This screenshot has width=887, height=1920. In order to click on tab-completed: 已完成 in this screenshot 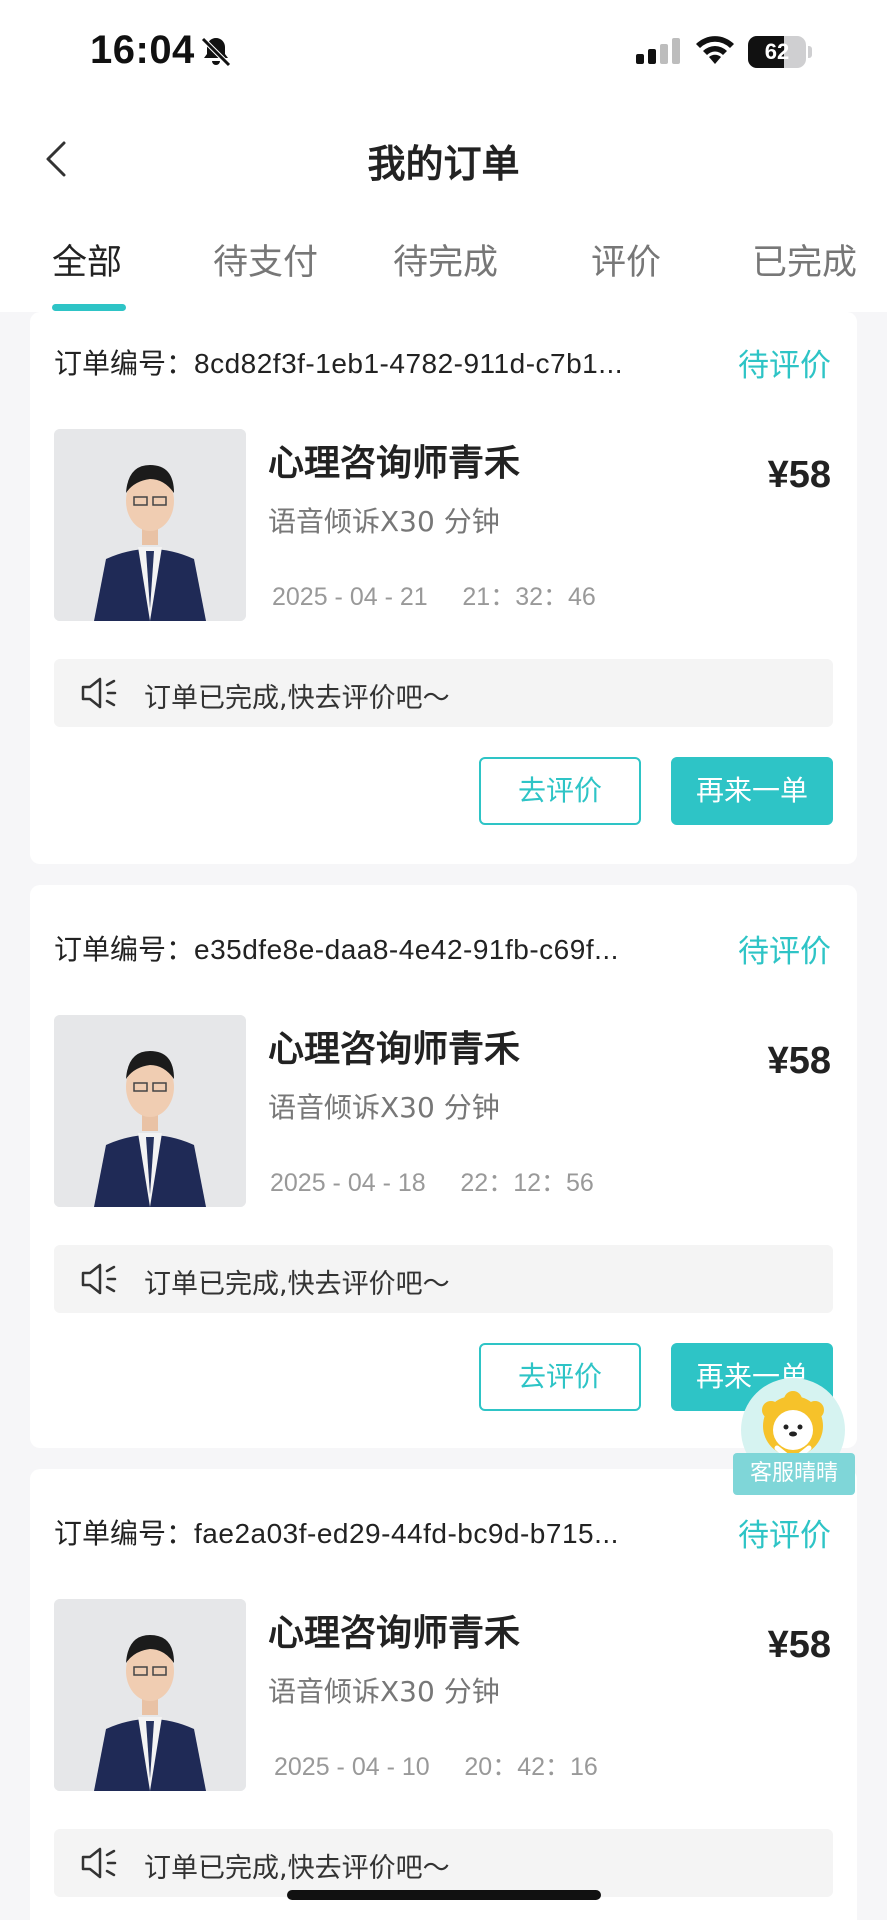, I will do `click(804, 259)`.